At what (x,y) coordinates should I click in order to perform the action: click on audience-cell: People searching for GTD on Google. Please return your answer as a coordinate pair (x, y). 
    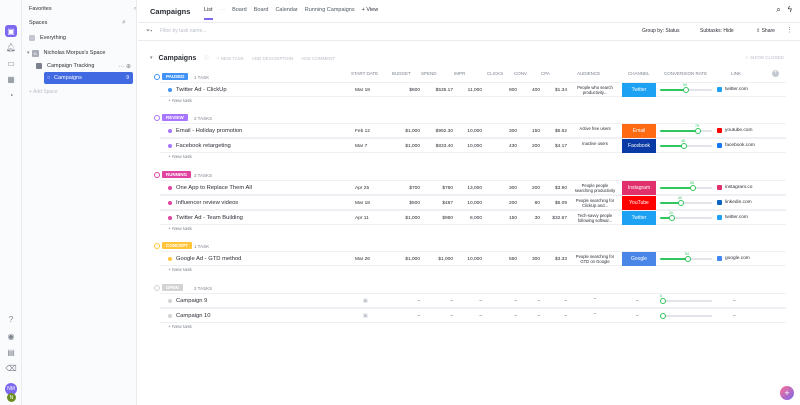
    Looking at the image, I should click on (595, 259).